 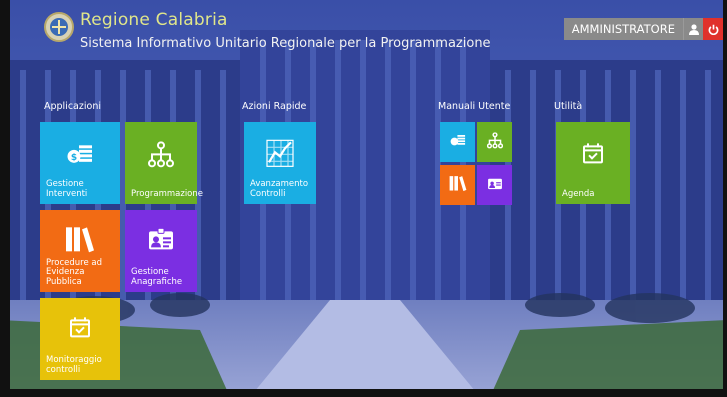 What do you see at coordinates (157, 277) in the screenshot?
I see `tile-label: Gestione Anagrafiche` at bounding box center [157, 277].